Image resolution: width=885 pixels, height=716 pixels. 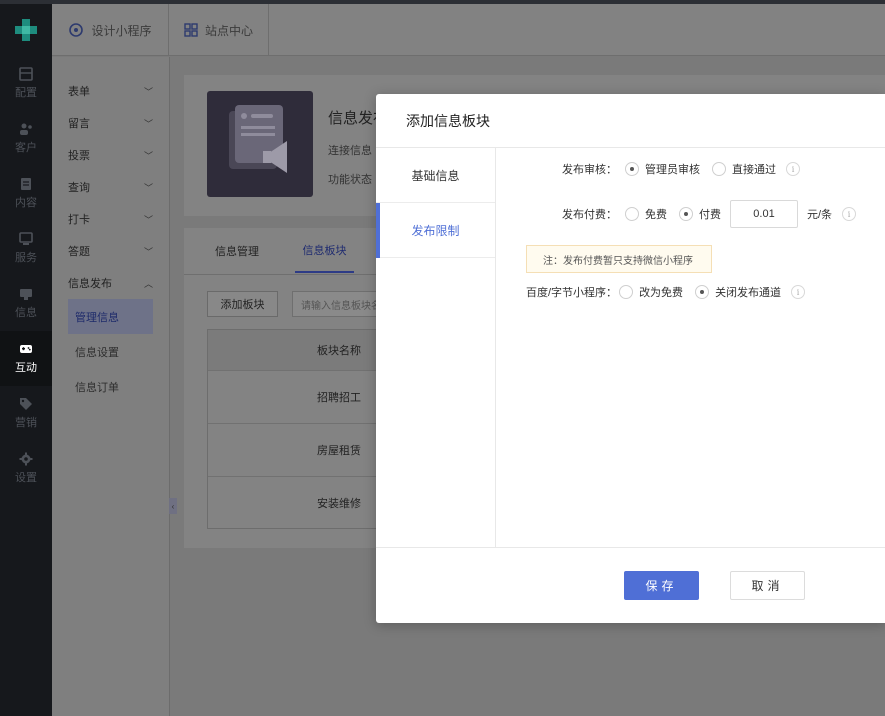 What do you see at coordinates (26, 313) in the screenshot?
I see `rail-label: 信息` at bounding box center [26, 313].